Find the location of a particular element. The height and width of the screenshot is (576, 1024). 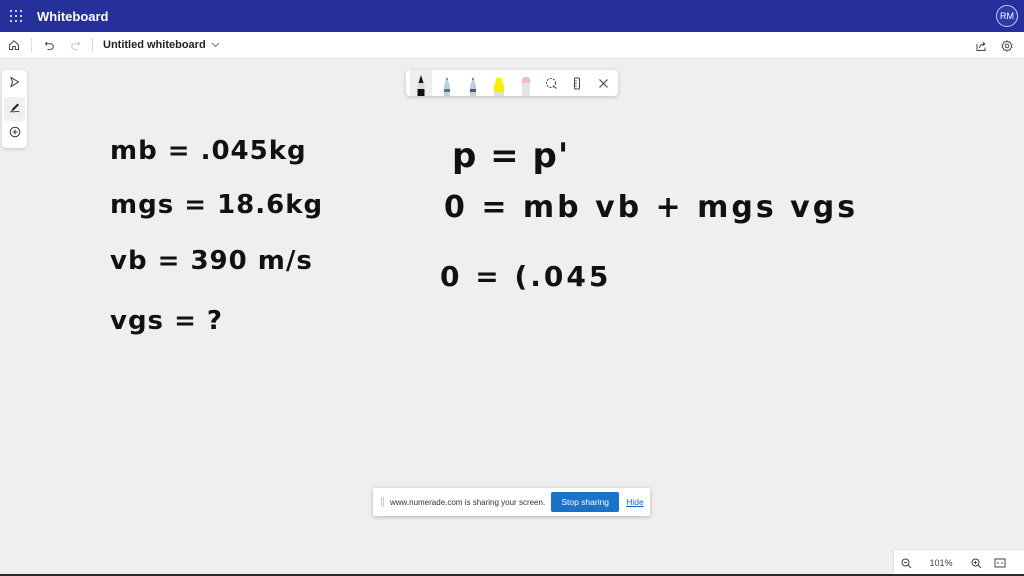

ruler-icon is located at coordinates (578, 83).